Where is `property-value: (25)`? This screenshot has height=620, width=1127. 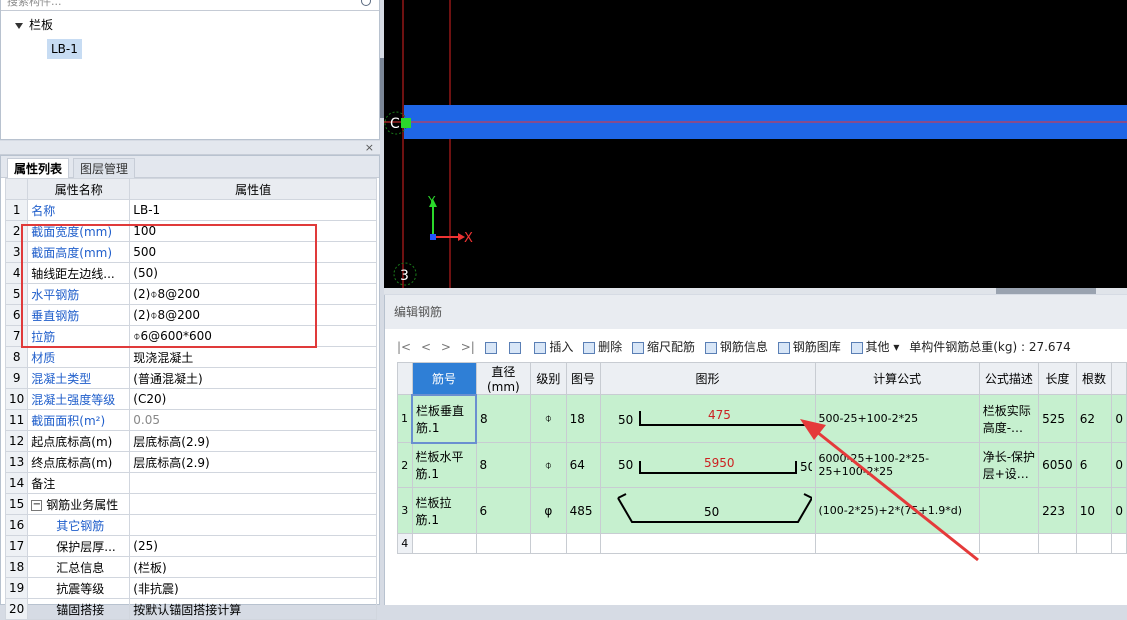
property-value: (25) is located at coordinates (253, 546).